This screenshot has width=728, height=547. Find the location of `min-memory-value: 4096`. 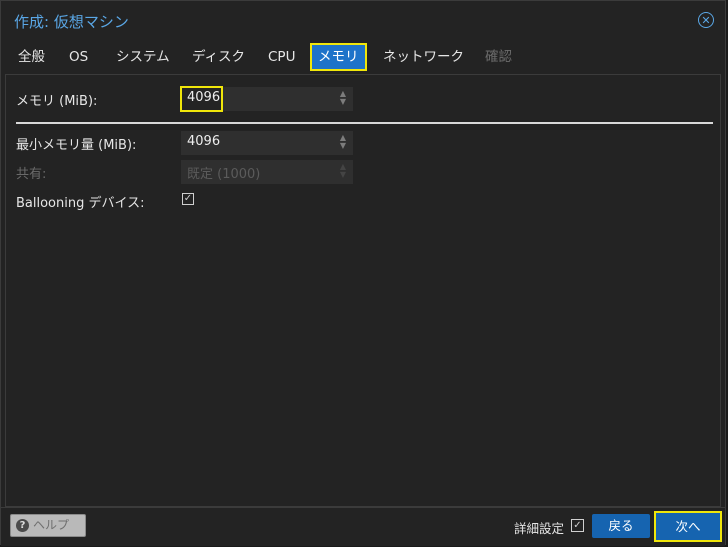

min-memory-value: 4096 is located at coordinates (204, 141).